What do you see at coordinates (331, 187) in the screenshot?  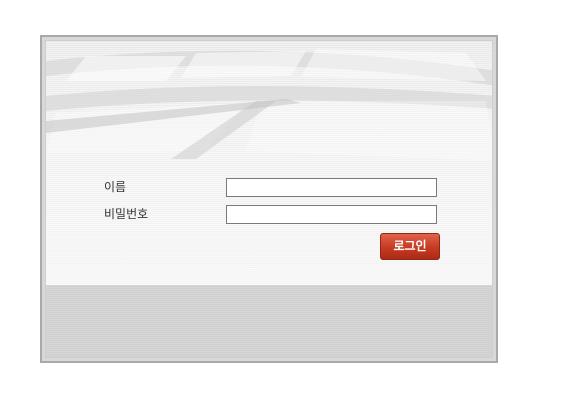 I see `username-input` at bounding box center [331, 187].